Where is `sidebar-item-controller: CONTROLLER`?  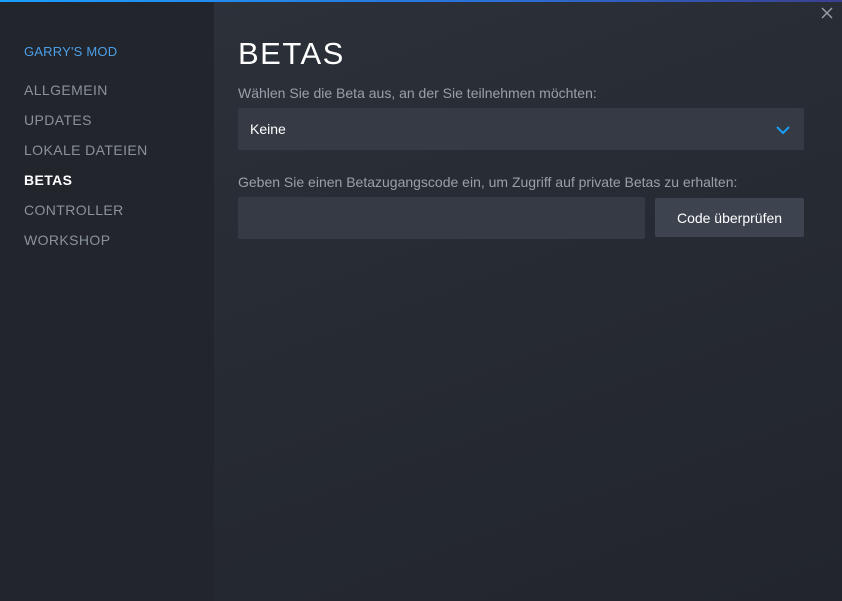
sidebar-item-controller: CONTROLLER is located at coordinates (86, 215).